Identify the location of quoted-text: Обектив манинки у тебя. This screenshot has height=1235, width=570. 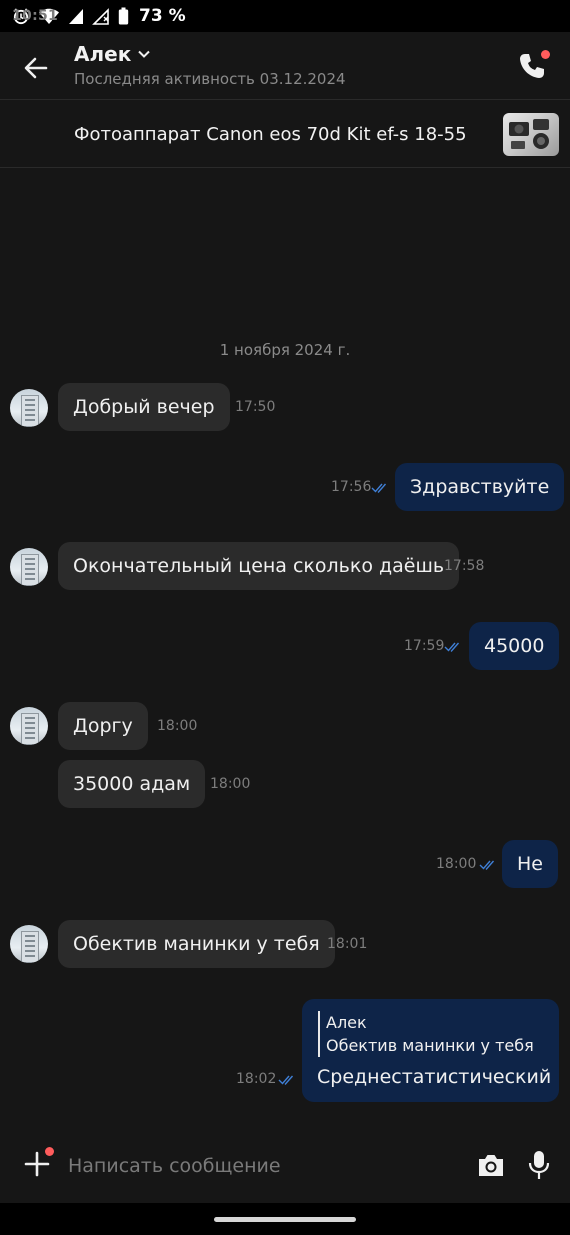
(430, 1045).